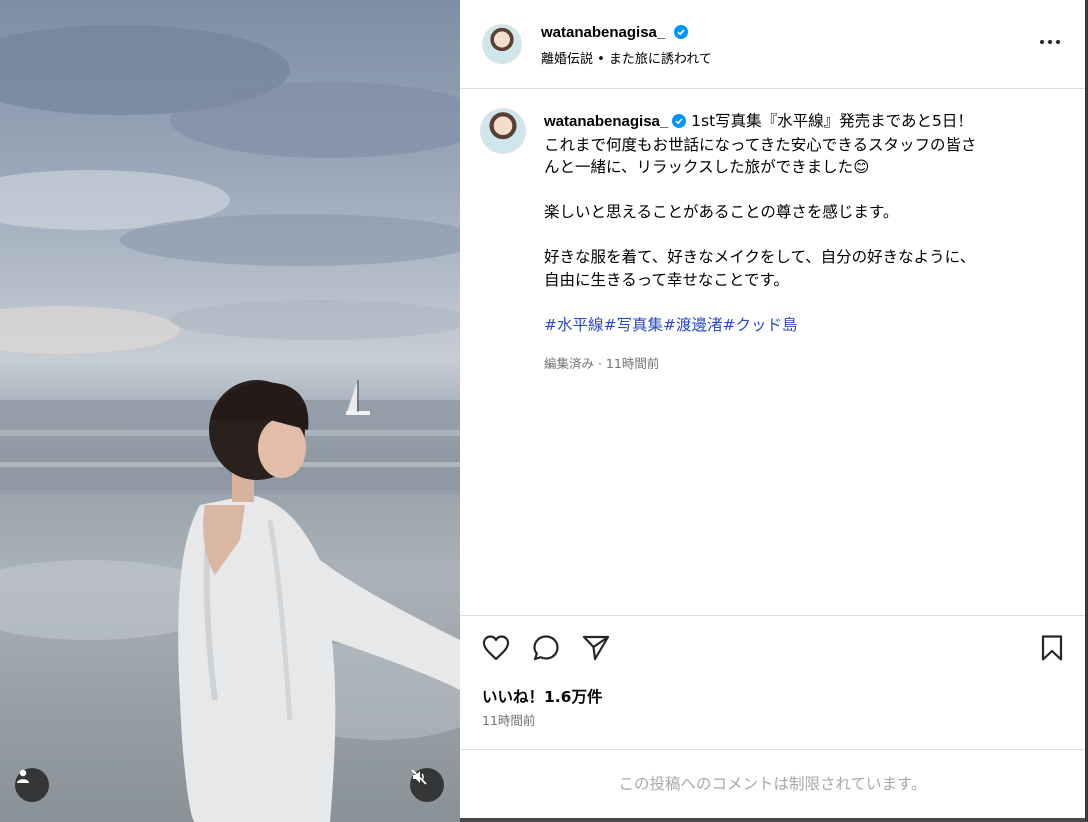  I want to click on header-username: watanabenagisa_, so click(603, 32).